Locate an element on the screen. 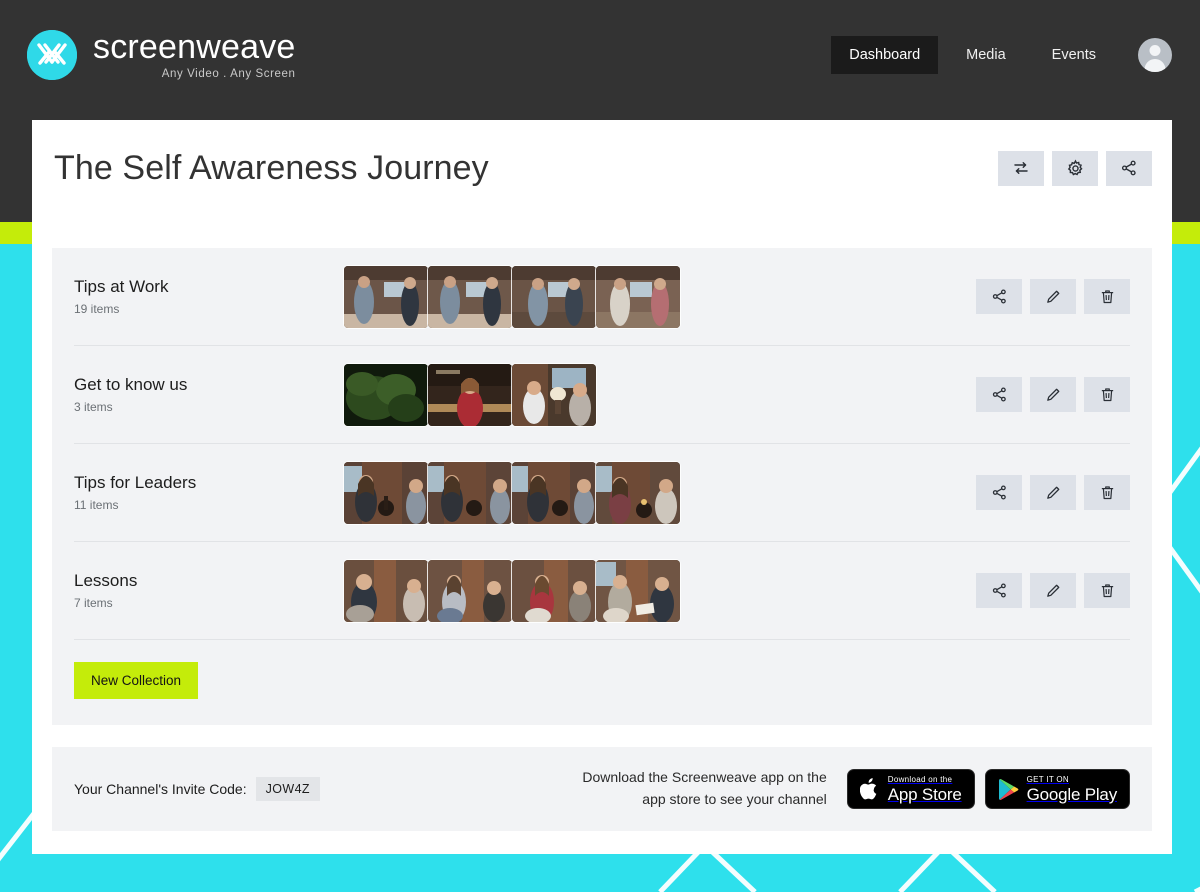  app-store-badge: Download on the App Store is located at coordinates (910, 789).